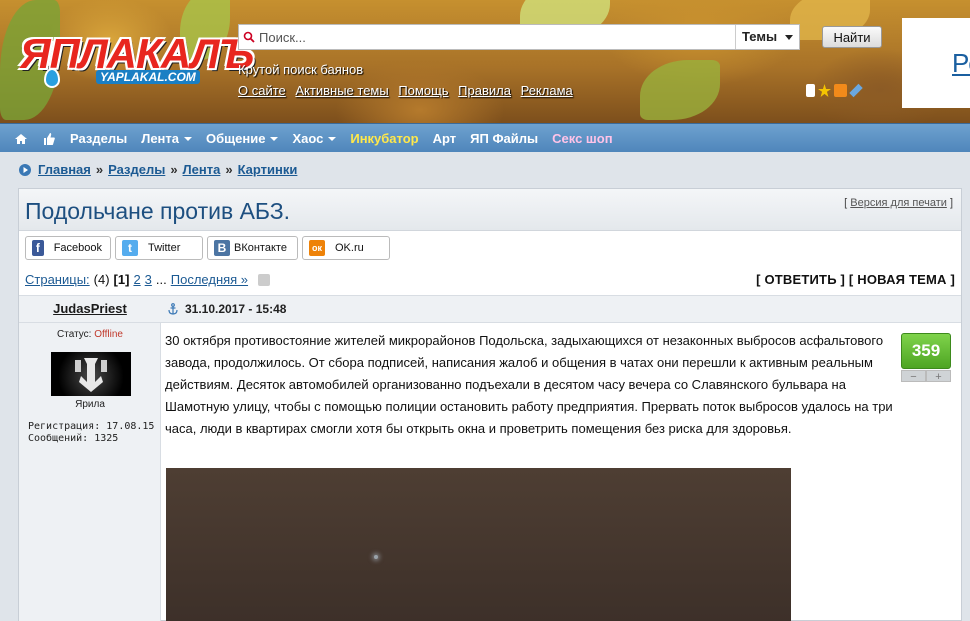 The width and height of the screenshot is (970, 621). I want to click on post-rating: 359 − +, so click(927, 358).